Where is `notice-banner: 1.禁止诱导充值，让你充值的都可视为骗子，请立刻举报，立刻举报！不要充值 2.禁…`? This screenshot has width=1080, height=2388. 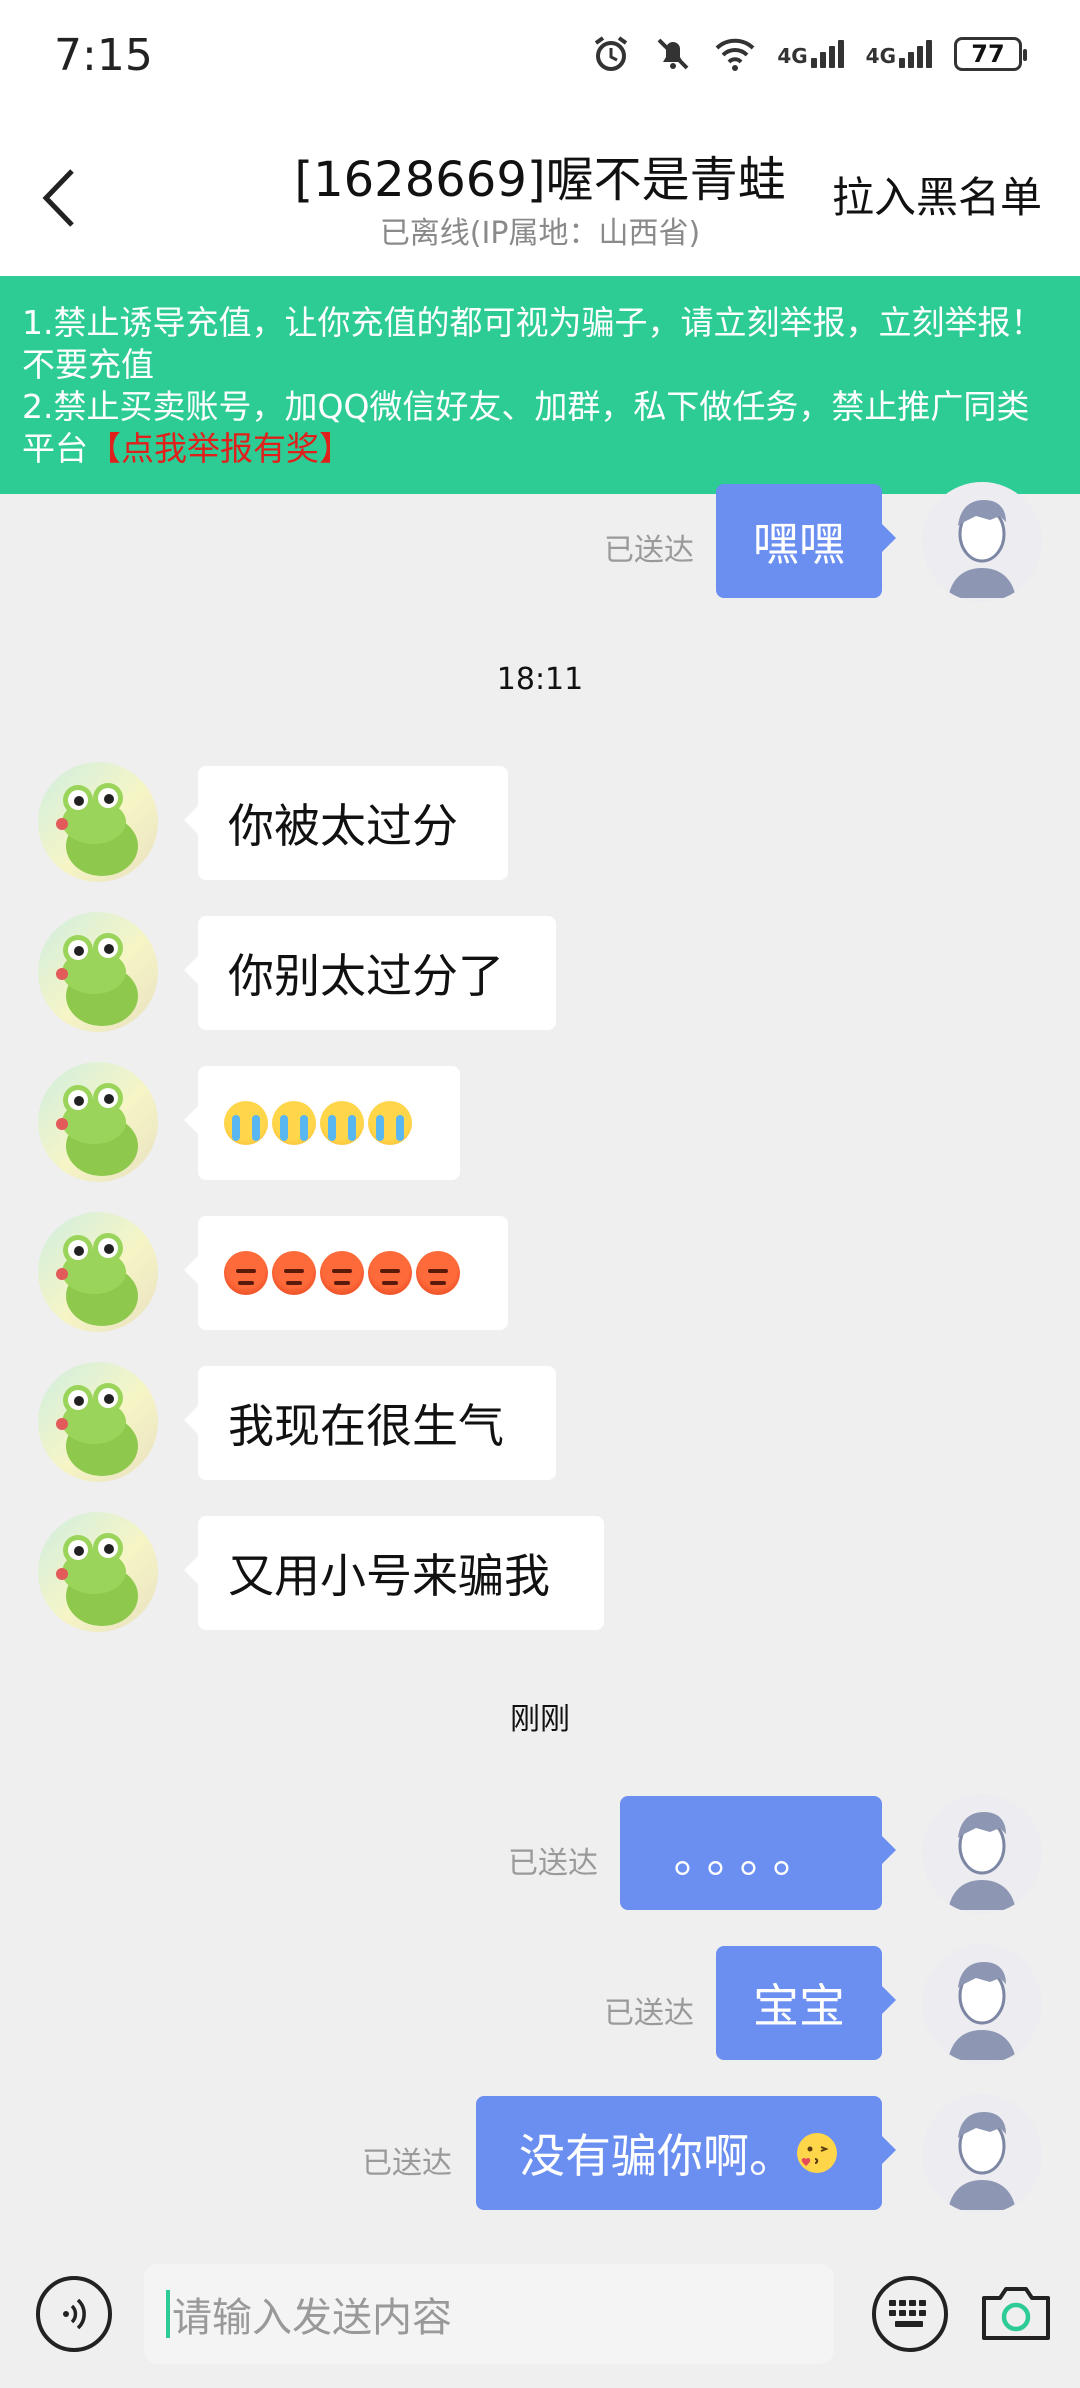
notice-banner: 1.禁止诱导充值，让你充值的都可视为骗子，请立刻举报，立刻举报！不要充值 2.禁… is located at coordinates (540, 385).